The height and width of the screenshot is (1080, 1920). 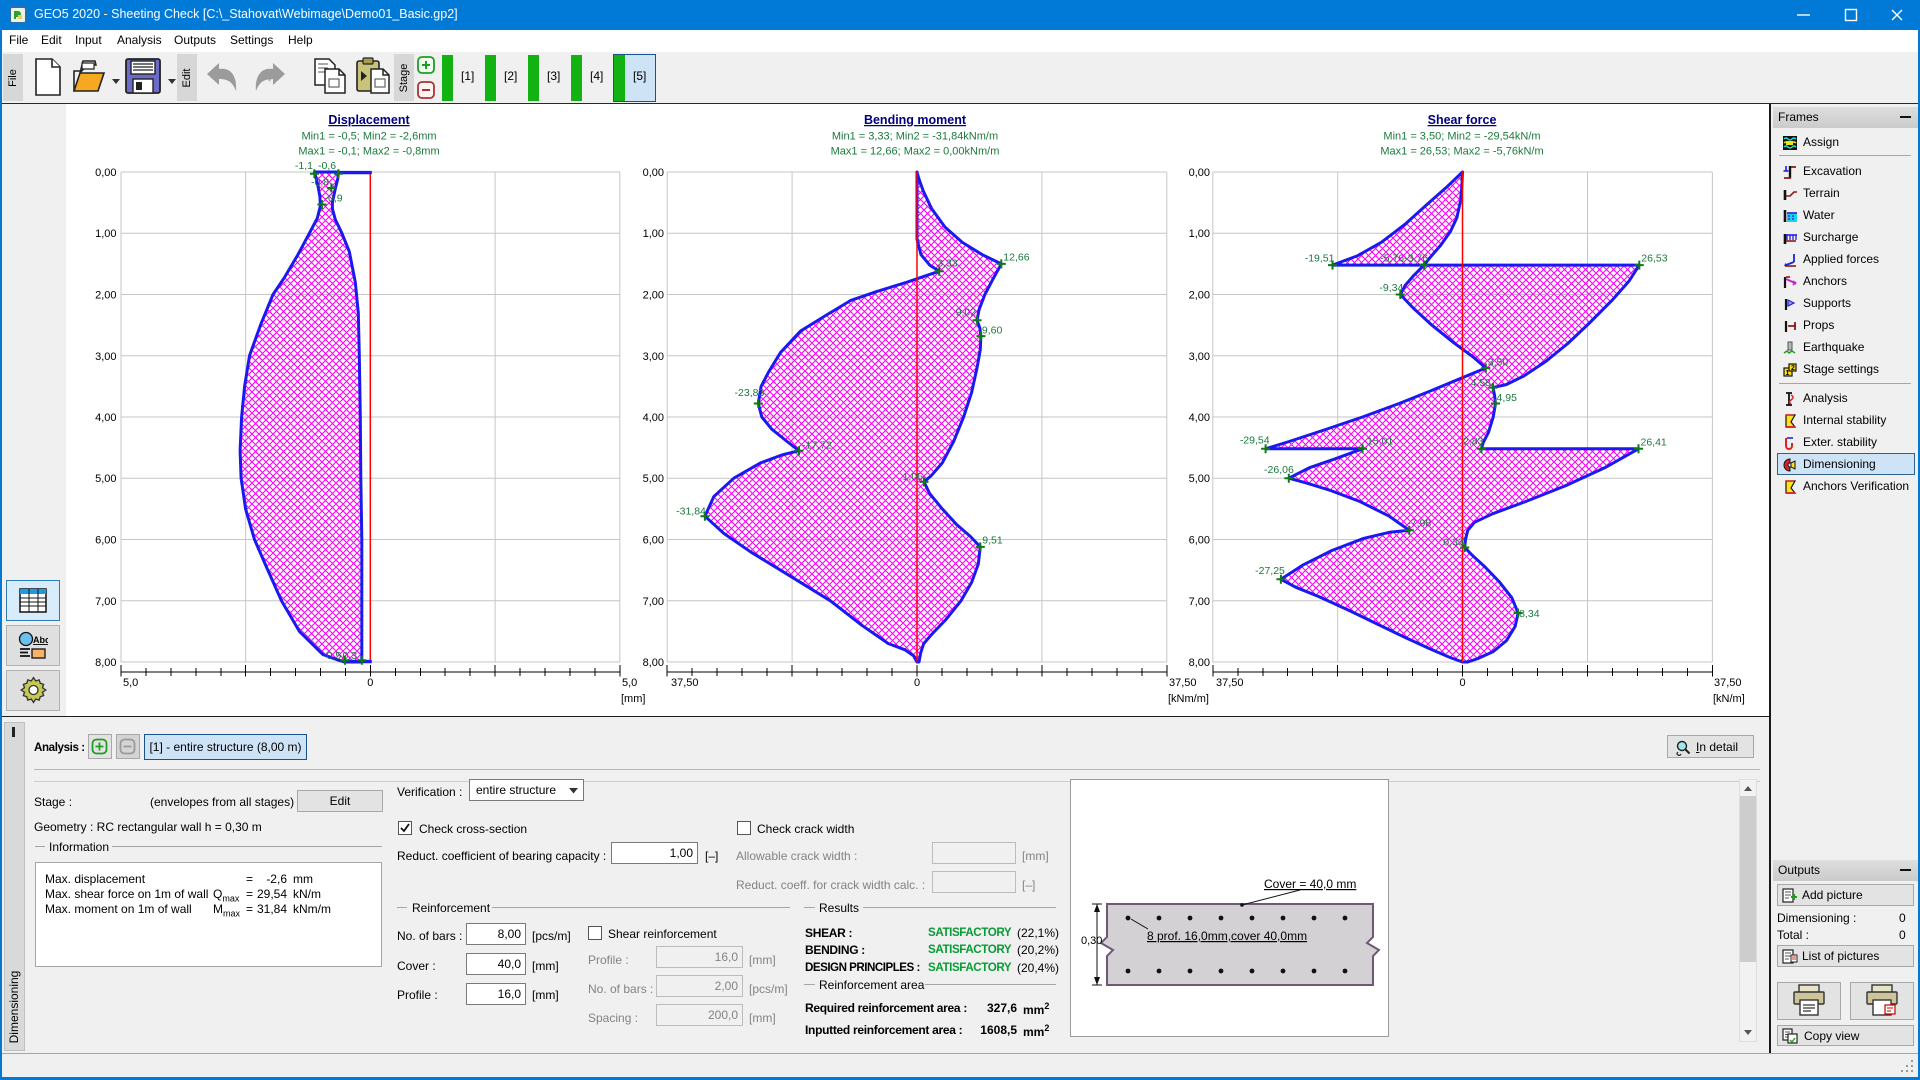 What do you see at coordinates (915, 120) in the screenshot?
I see `svg-text: Bending moment` at bounding box center [915, 120].